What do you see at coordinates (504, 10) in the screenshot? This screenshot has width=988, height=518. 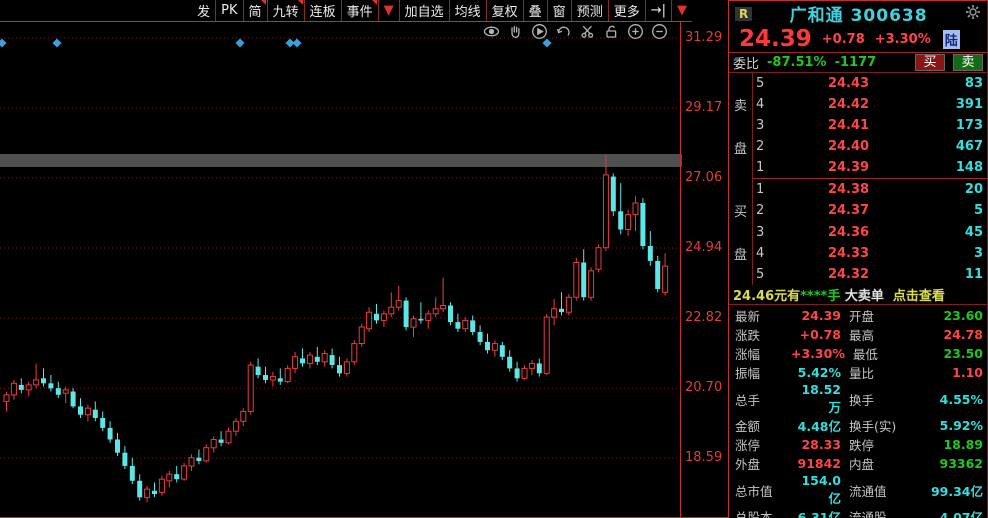 I see `toolbar-item-9: 复权` at bounding box center [504, 10].